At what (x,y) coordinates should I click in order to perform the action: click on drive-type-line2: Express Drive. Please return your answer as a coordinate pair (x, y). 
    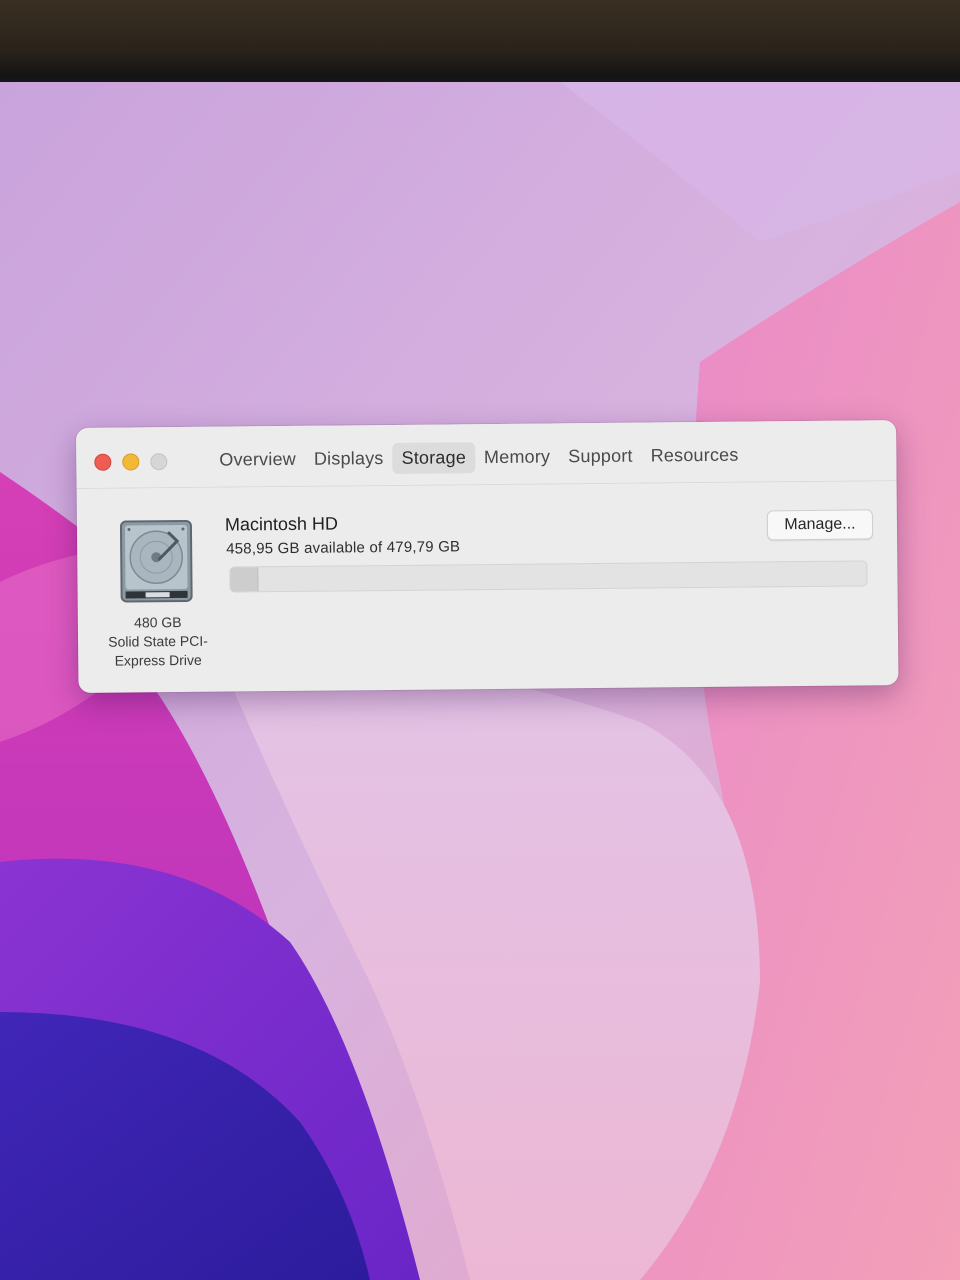
    Looking at the image, I should click on (158, 660).